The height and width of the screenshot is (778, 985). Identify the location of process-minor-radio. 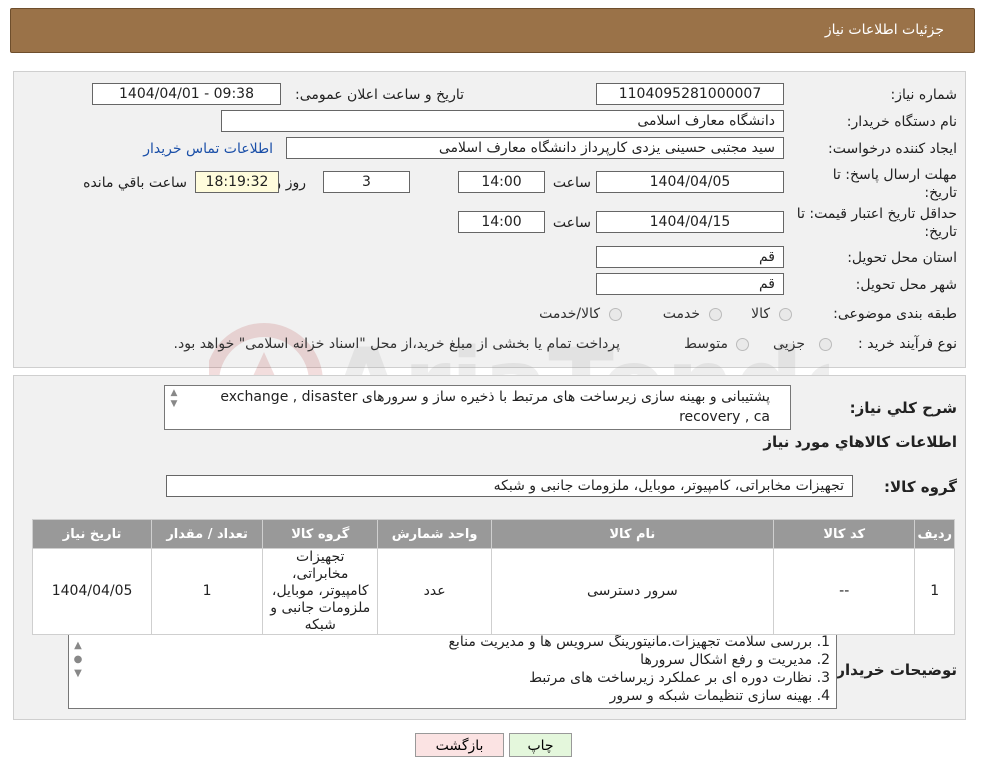
(825, 344).